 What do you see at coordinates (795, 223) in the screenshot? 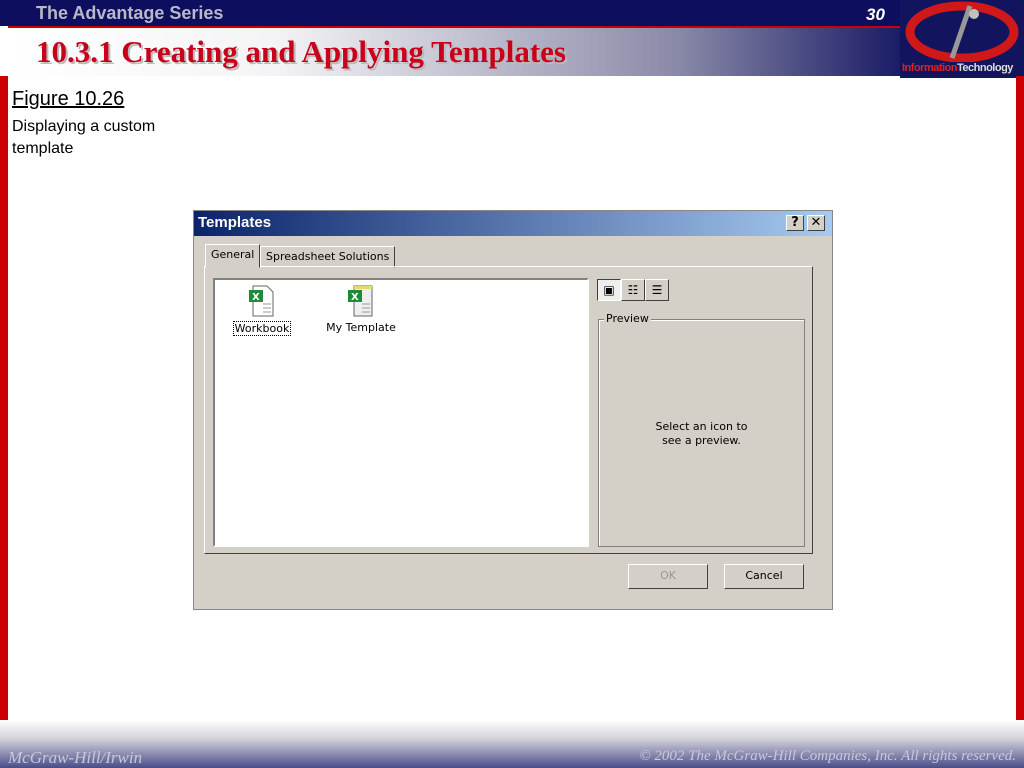
I see `help-button: ?` at bounding box center [795, 223].